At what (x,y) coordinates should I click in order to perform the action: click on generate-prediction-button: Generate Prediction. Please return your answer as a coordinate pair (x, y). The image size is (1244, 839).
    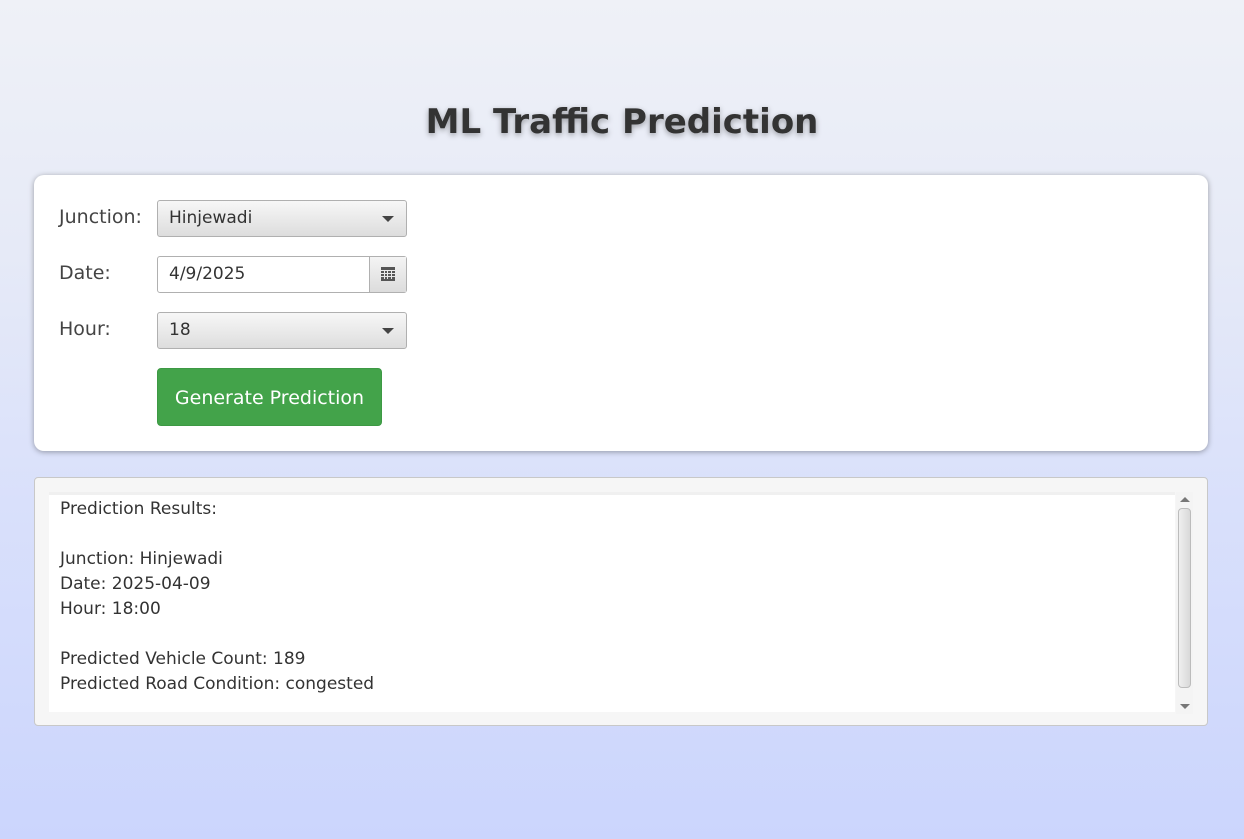
    Looking at the image, I should click on (269, 397).